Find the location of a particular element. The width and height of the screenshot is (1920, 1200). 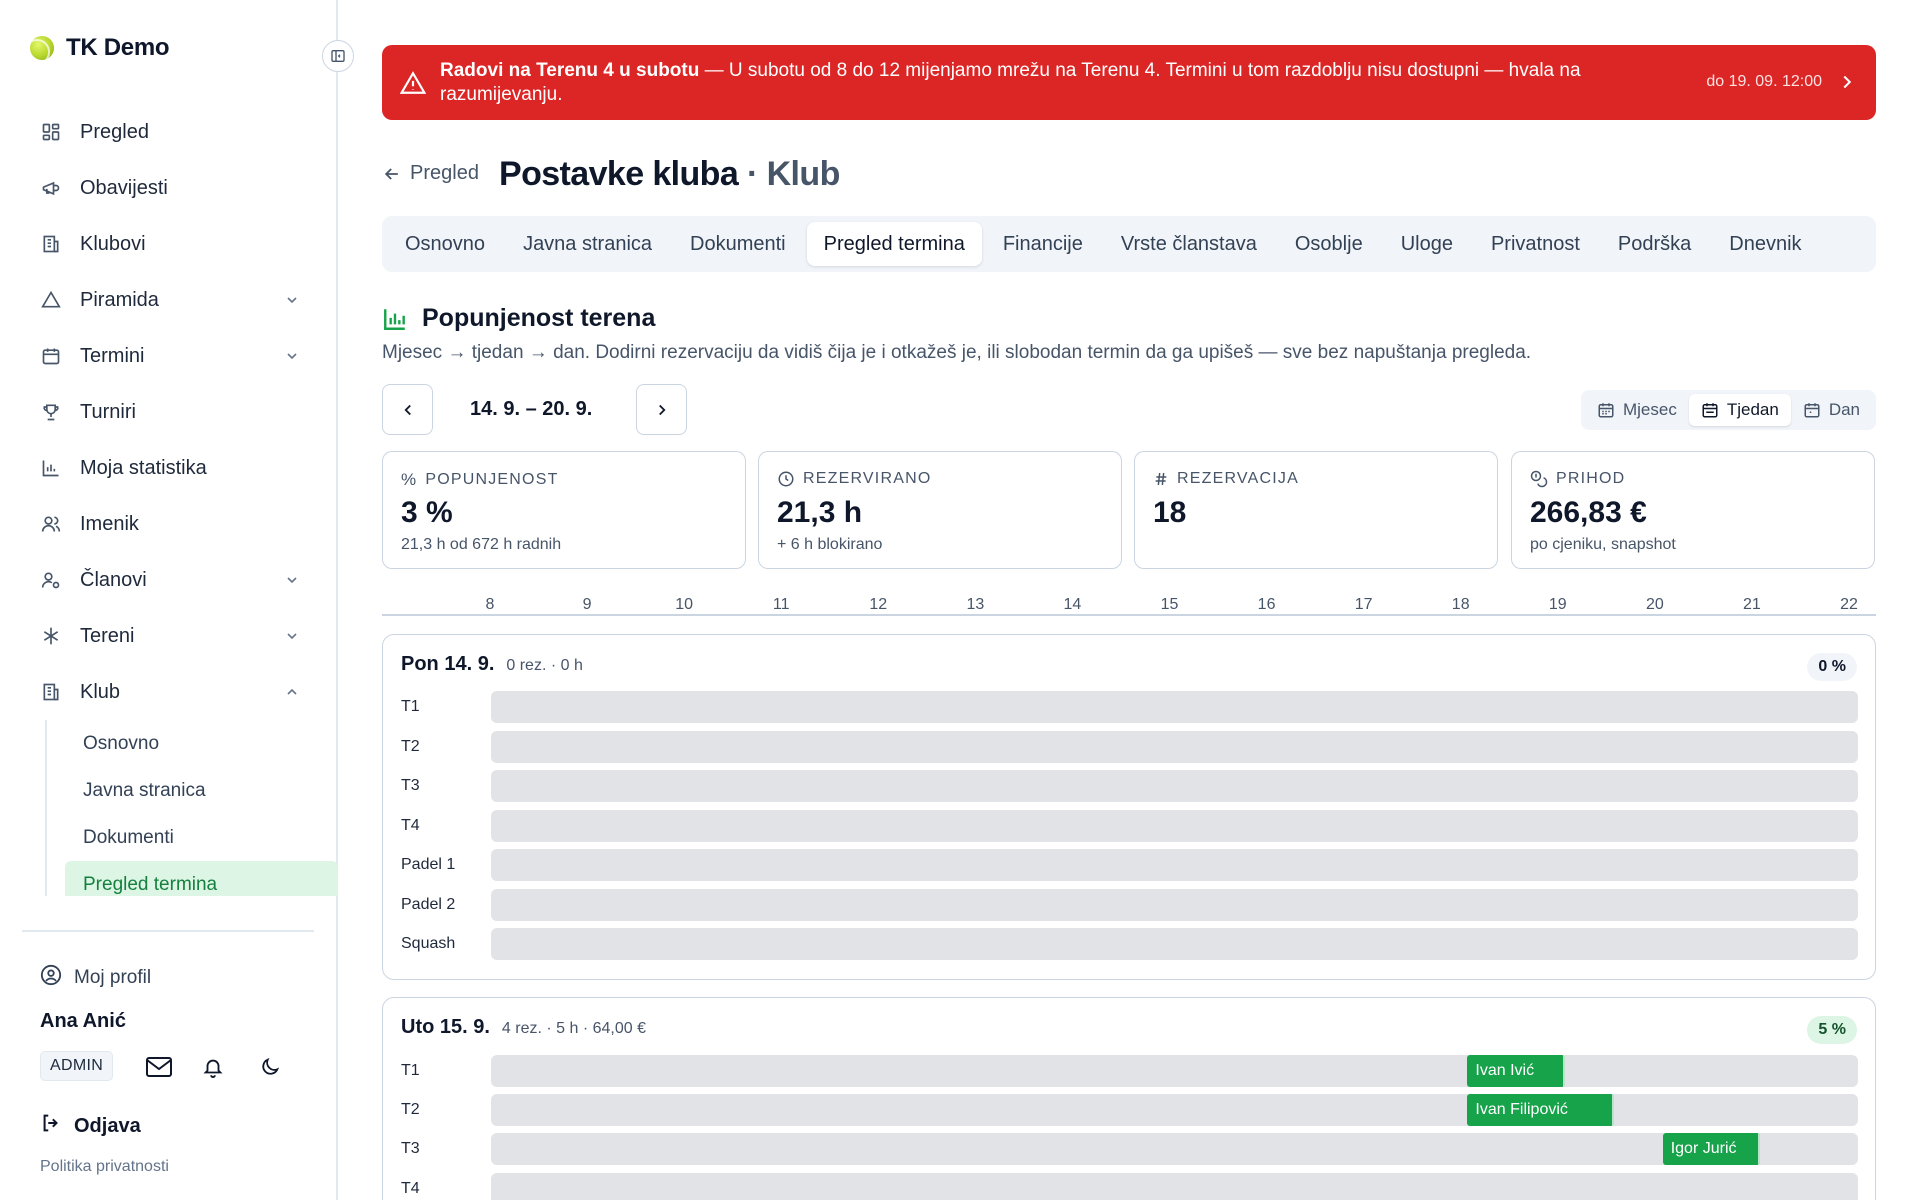

sidebar-item-klub: Klub is located at coordinates (169, 692).